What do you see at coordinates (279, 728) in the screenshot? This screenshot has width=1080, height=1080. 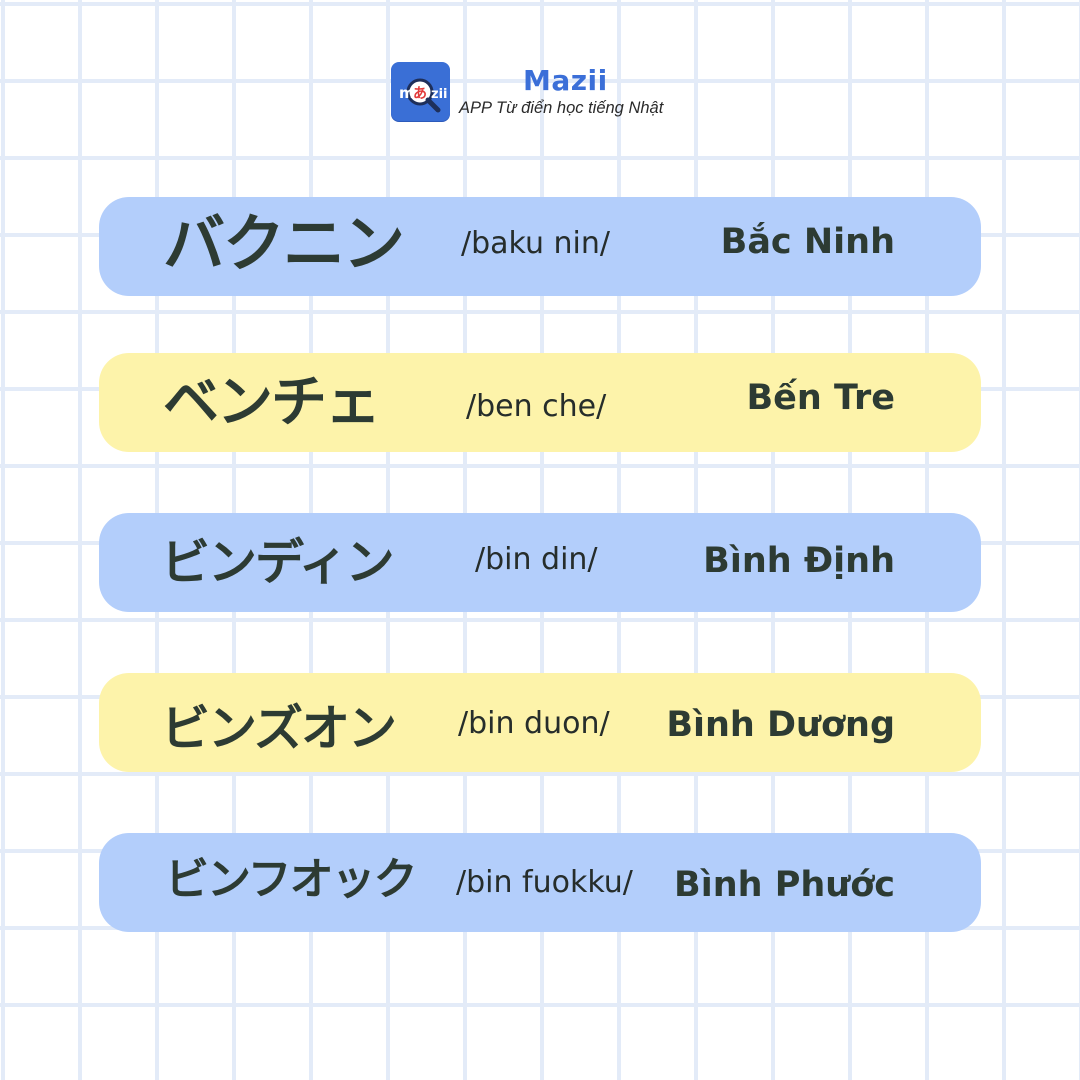 I see `katakana-word: ビンズオン` at bounding box center [279, 728].